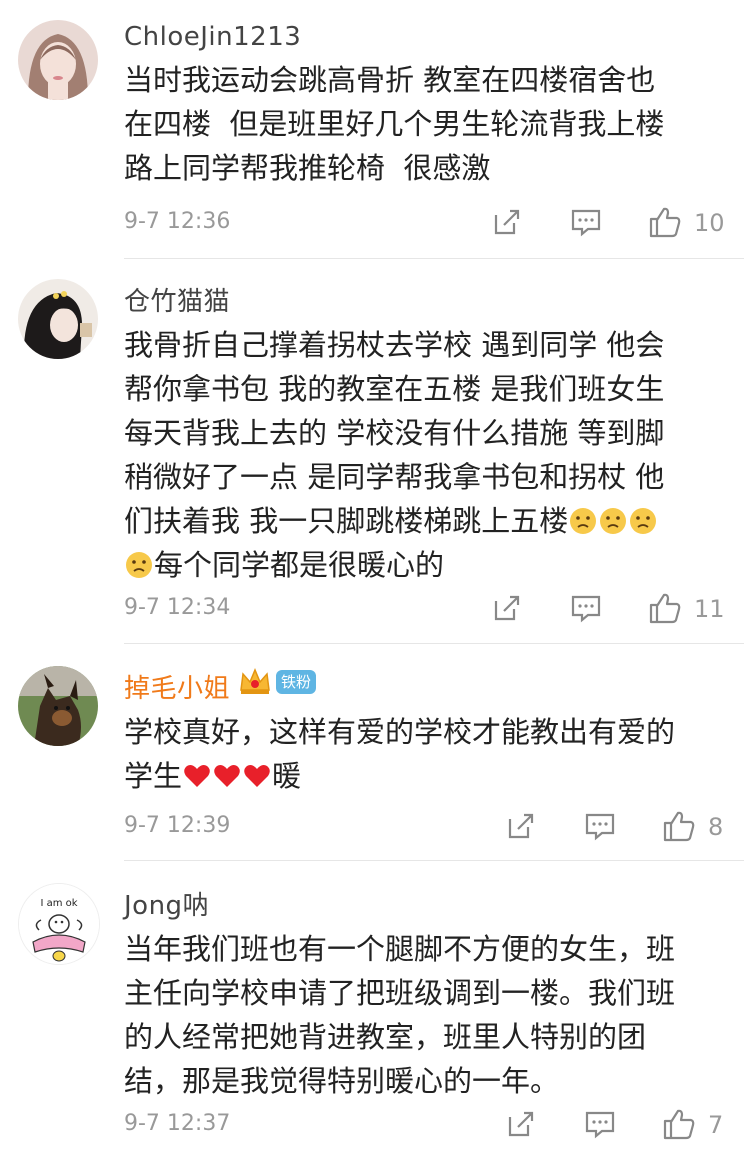 This screenshot has width=744, height=1158. What do you see at coordinates (434, 223) in the screenshot?
I see `comment-meta: 9-7 12:36 10` at bounding box center [434, 223].